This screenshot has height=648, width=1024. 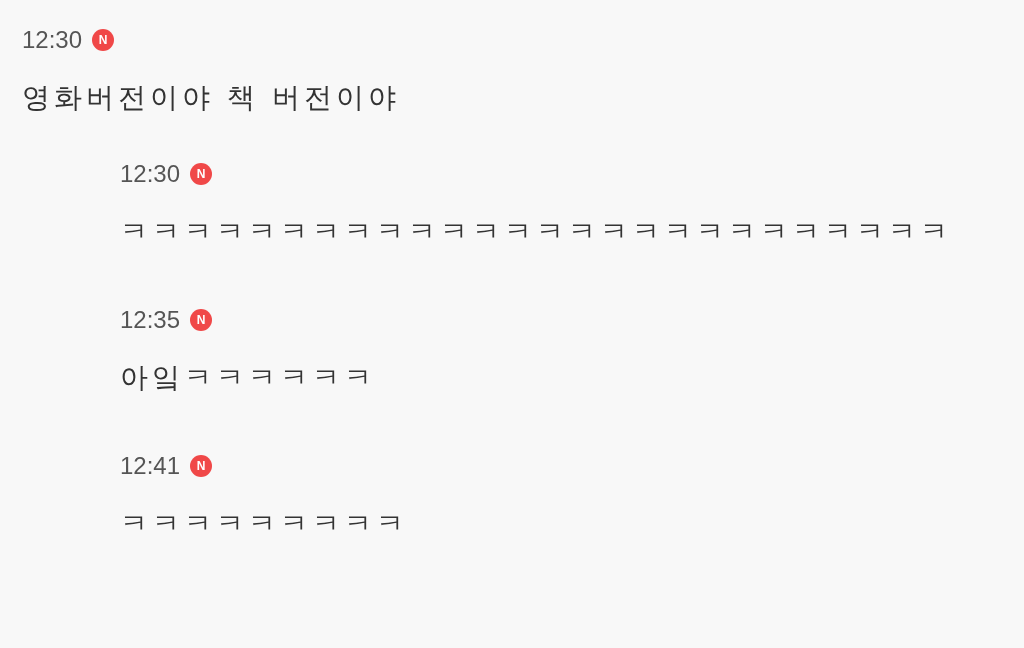 What do you see at coordinates (150, 320) in the screenshot?
I see `reply-time: 12:35` at bounding box center [150, 320].